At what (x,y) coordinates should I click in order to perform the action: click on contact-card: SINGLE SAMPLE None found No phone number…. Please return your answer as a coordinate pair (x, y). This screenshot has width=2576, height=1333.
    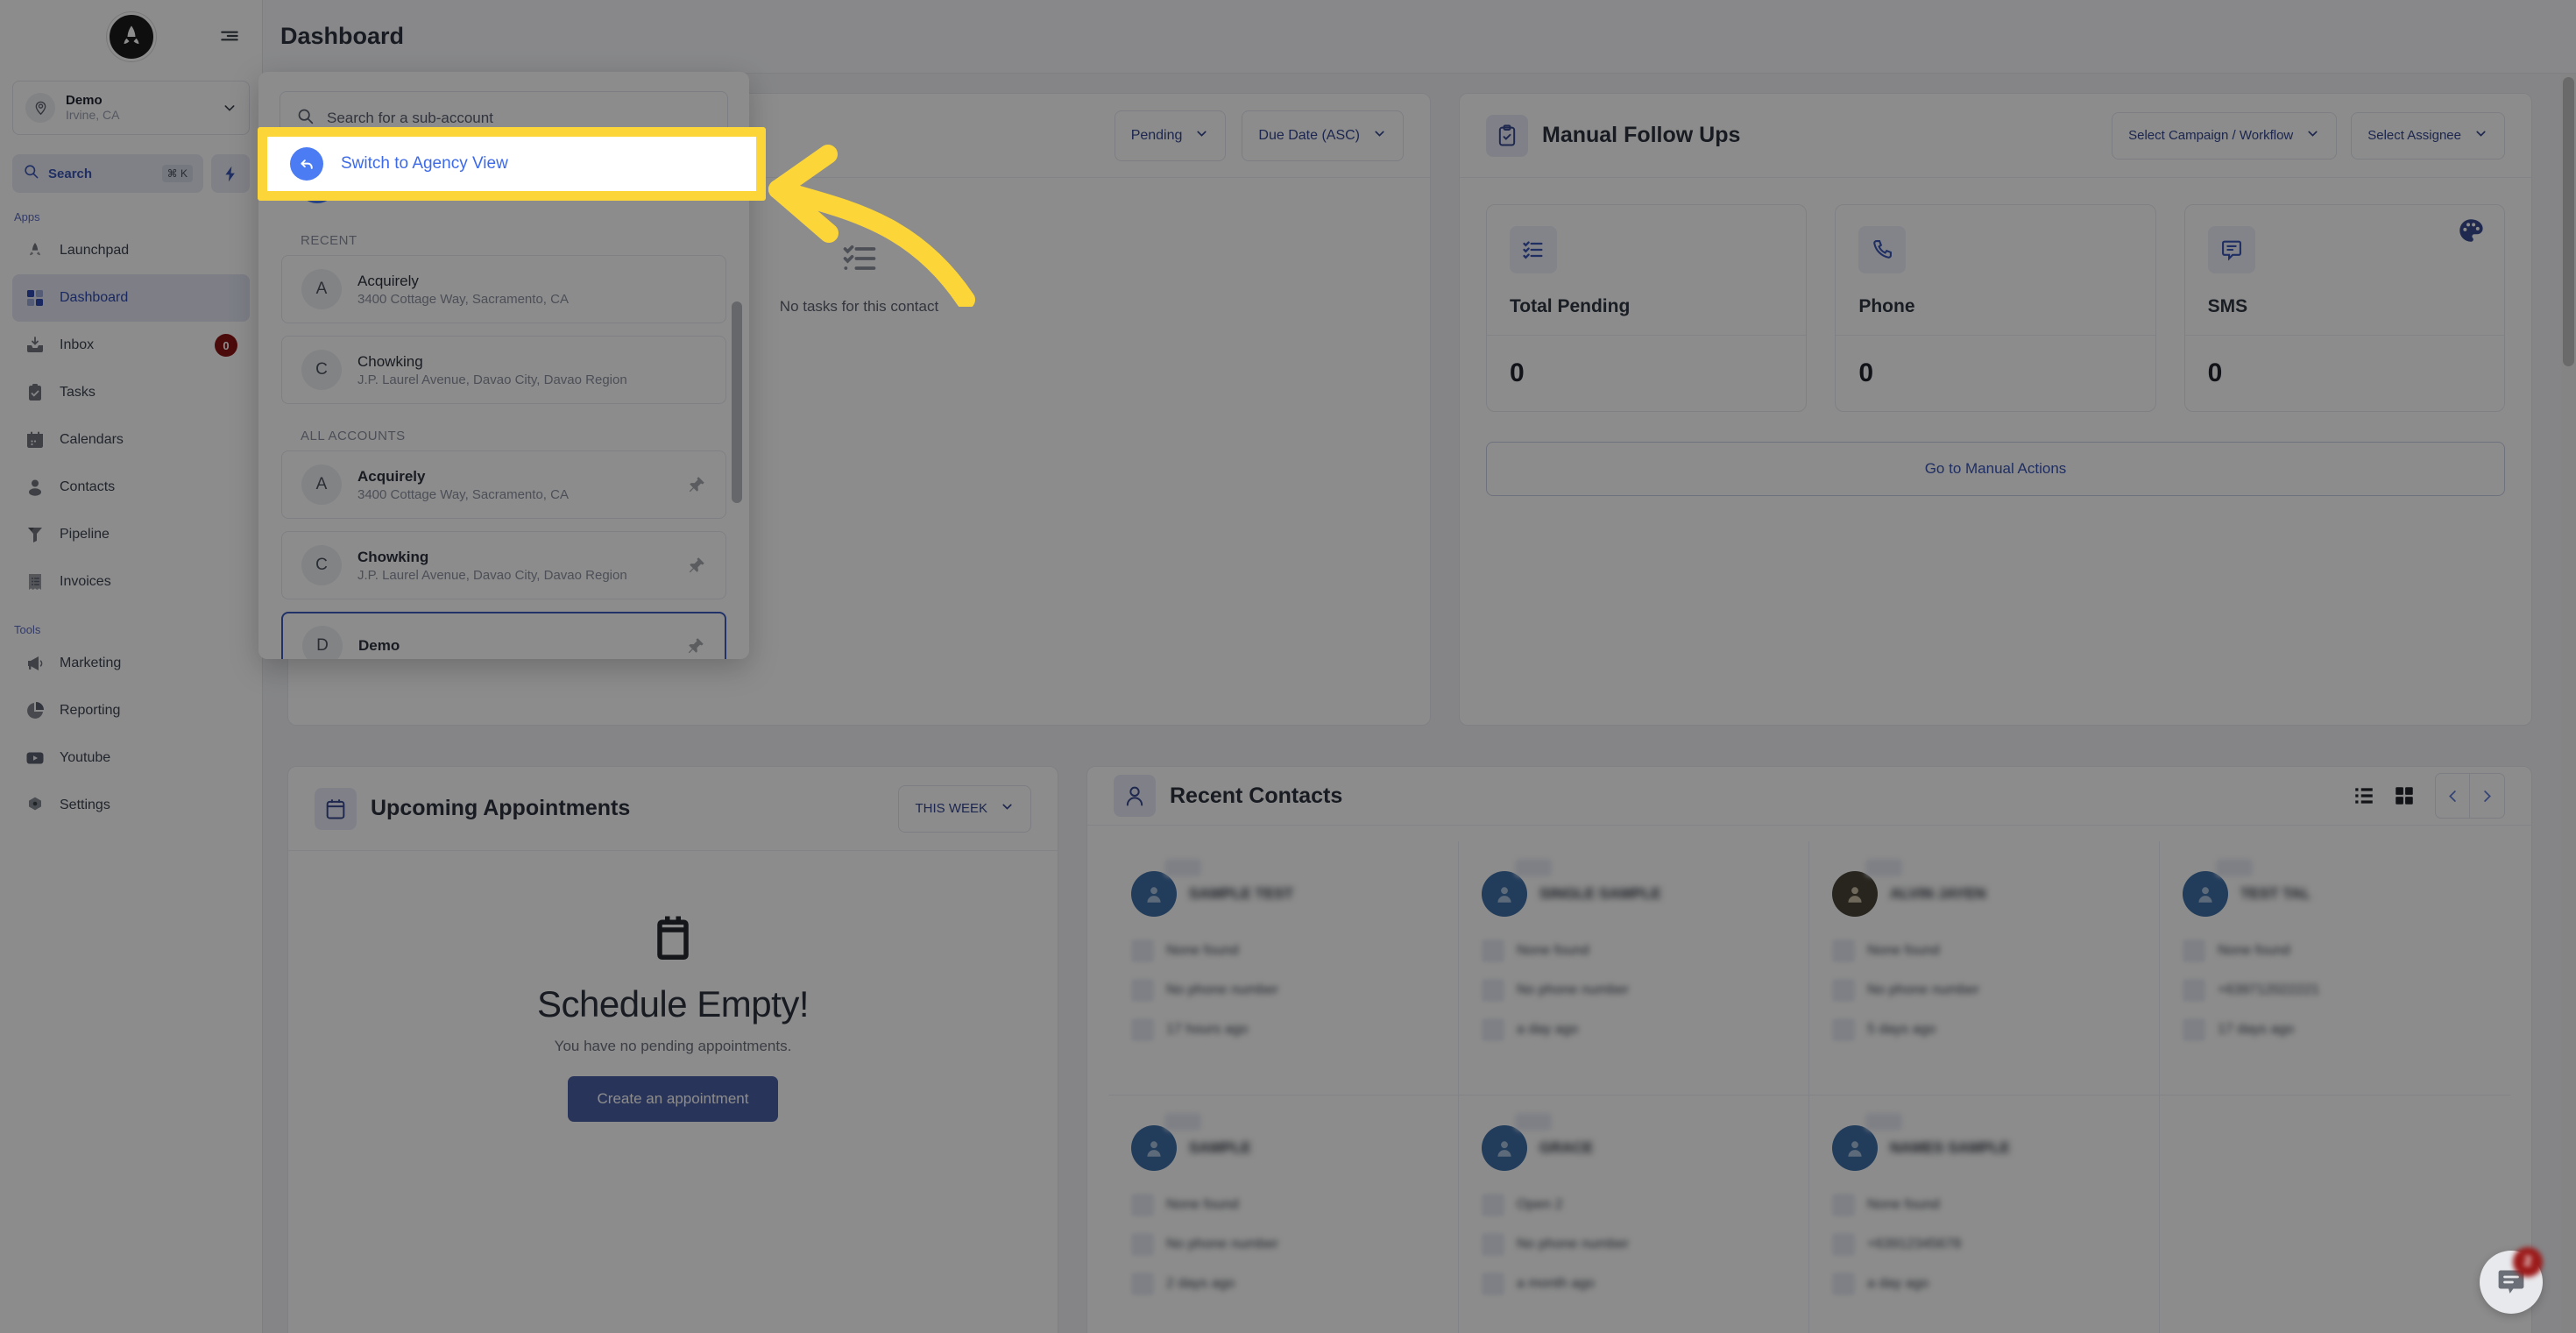
    Looking at the image, I should click on (1634, 969).